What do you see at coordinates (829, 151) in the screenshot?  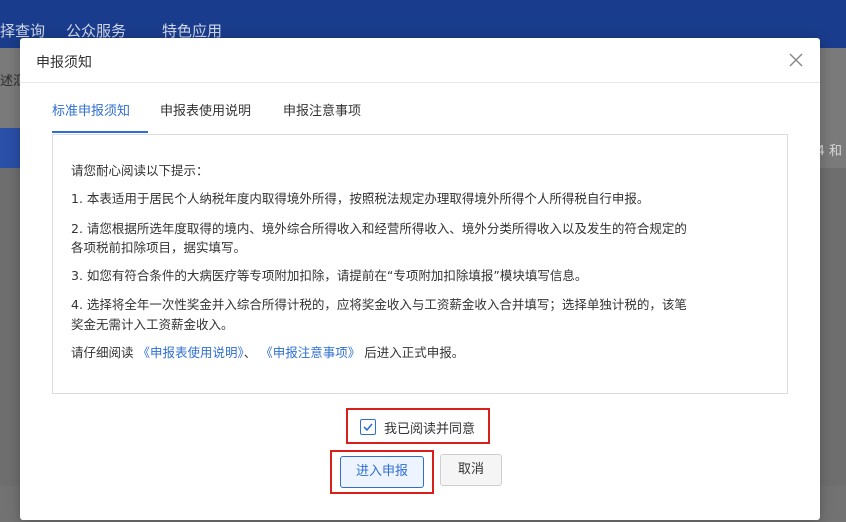 I see `background-peek-text: 4 和` at bounding box center [829, 151].